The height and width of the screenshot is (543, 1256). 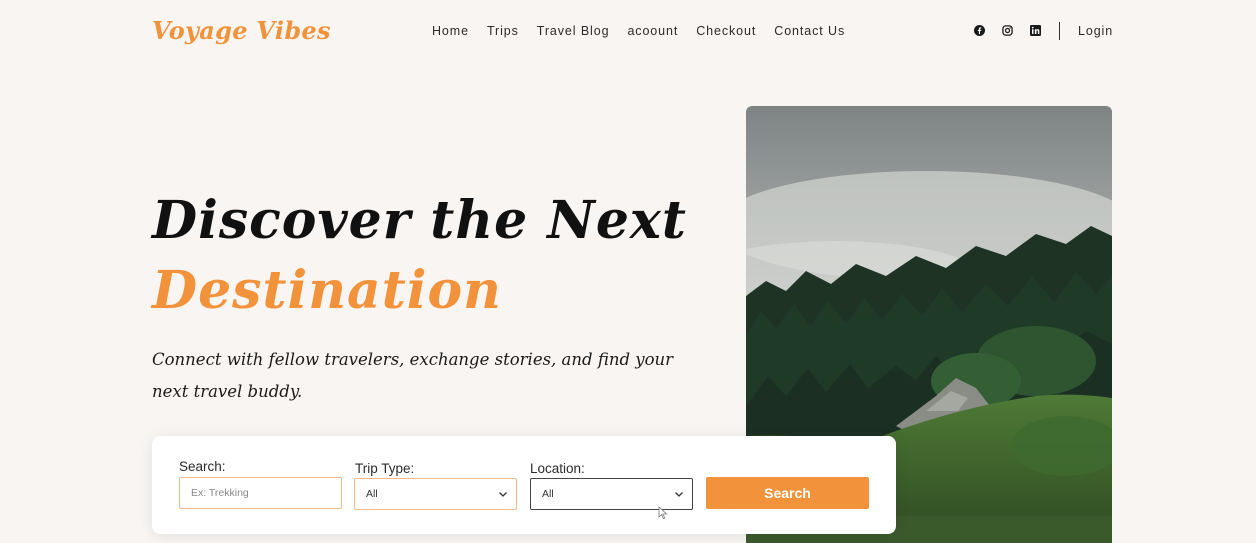 What do you see at coordinates (557, 468) in the screenshot?
I see `location-label: Location:` at bounding box center [557, 468].